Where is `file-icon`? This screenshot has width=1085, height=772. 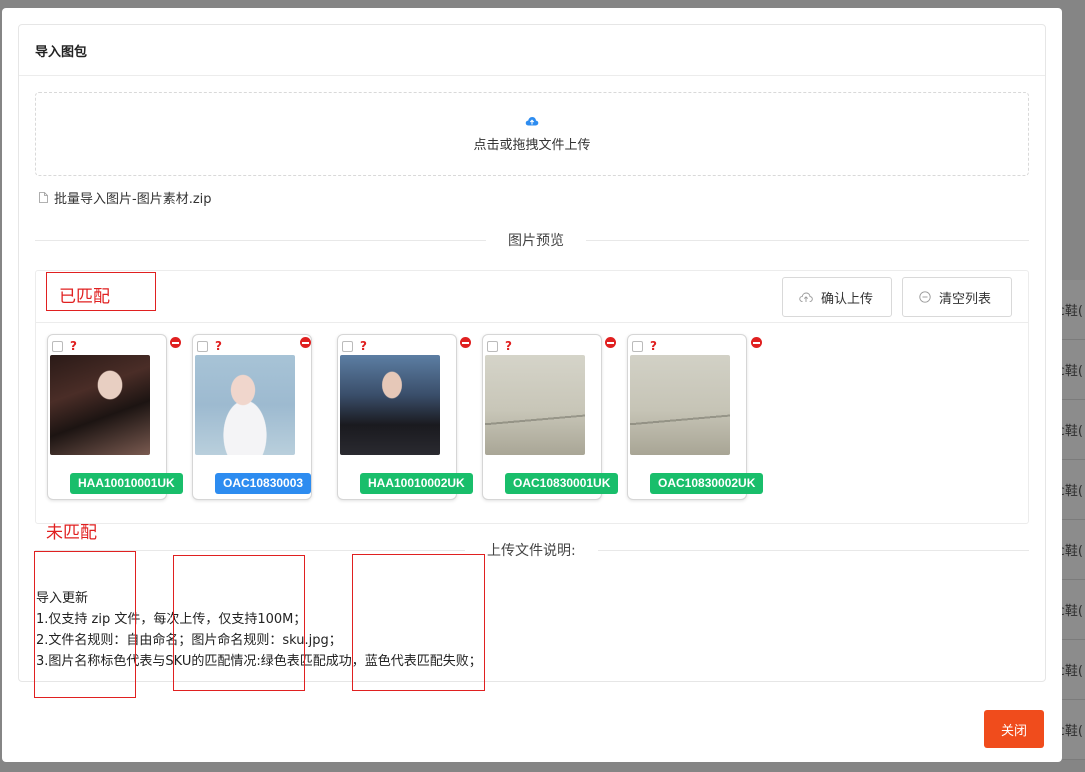
file-icon is located at coordinates (43, 197).